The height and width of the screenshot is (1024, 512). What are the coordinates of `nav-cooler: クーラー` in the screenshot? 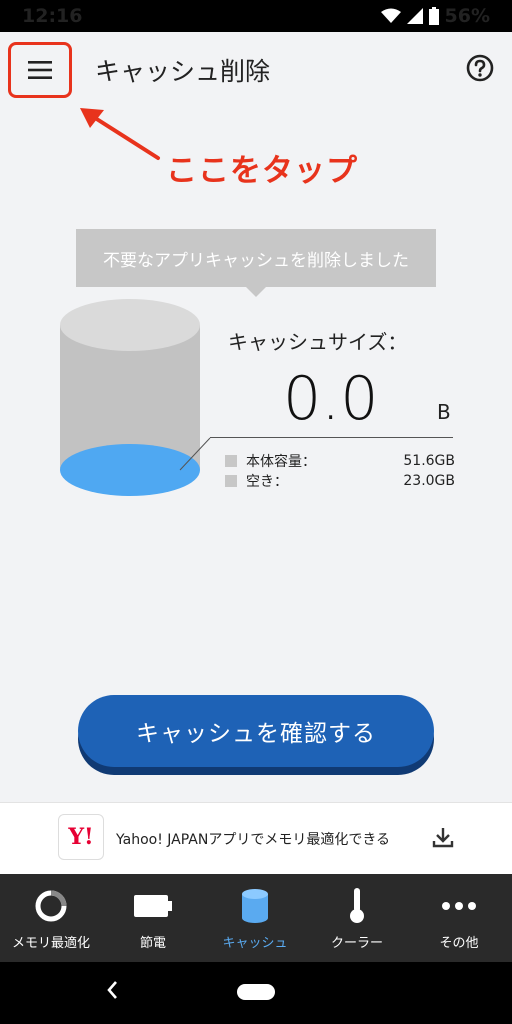 It's located at (357, 918).